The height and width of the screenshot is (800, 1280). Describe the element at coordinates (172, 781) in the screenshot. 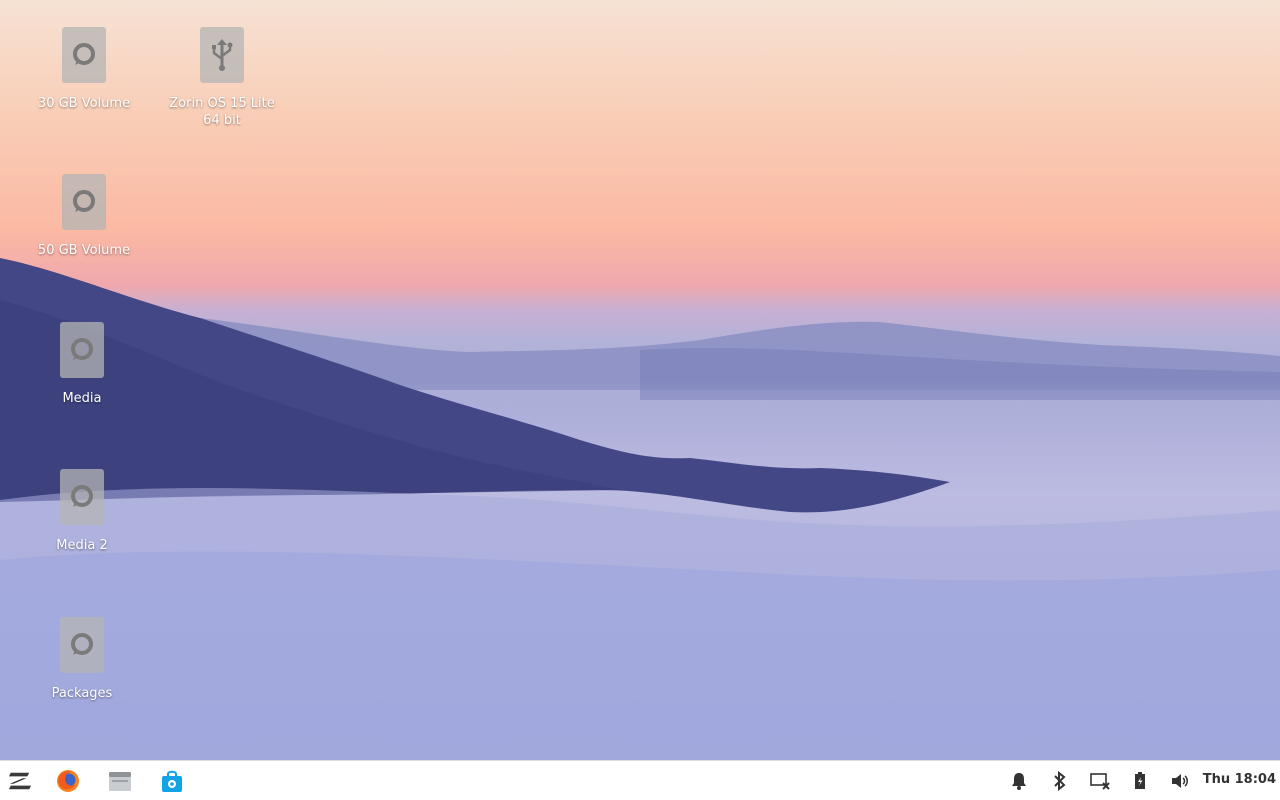

I see `software-store-icon` at that location.